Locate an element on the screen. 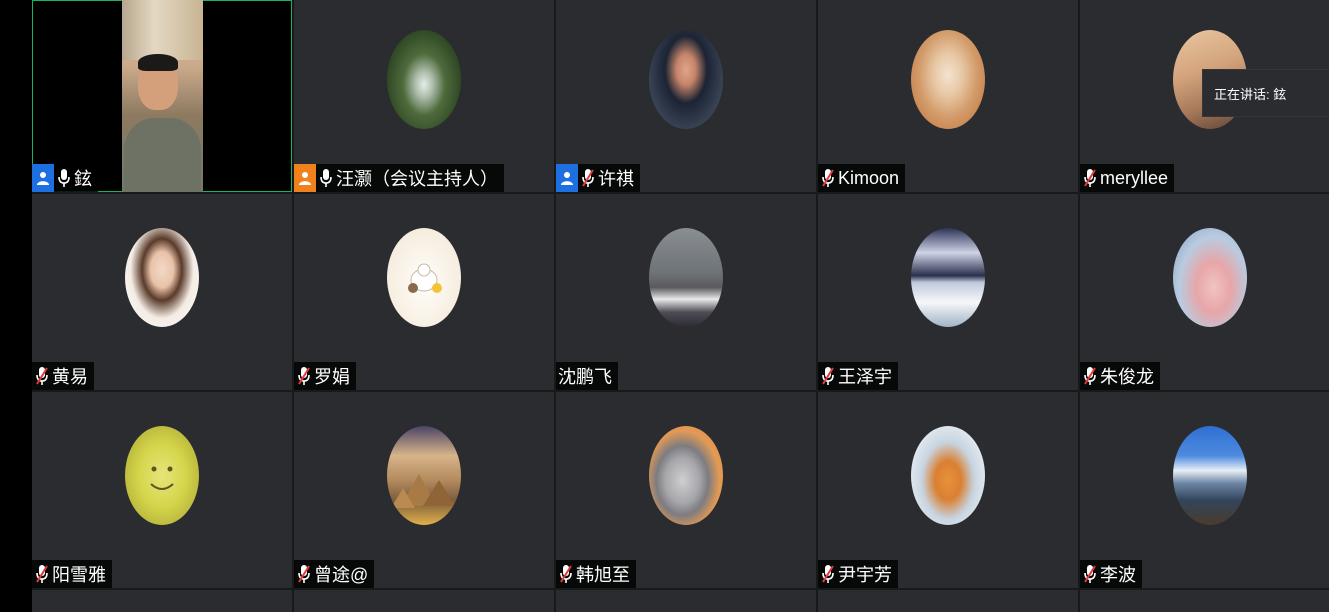  participant-name-bar: 鉉 is located at coordinates (65, 178).